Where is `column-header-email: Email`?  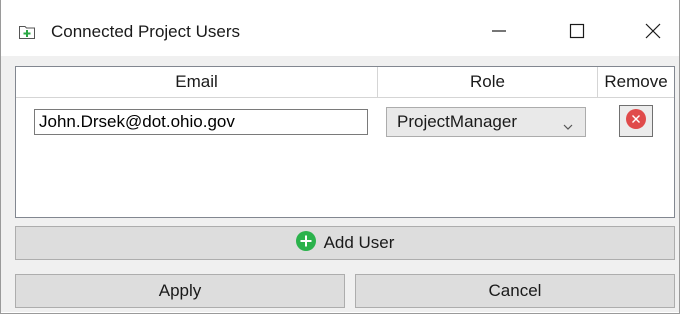 column-header-email: Email is located at coordinates (197, 82).